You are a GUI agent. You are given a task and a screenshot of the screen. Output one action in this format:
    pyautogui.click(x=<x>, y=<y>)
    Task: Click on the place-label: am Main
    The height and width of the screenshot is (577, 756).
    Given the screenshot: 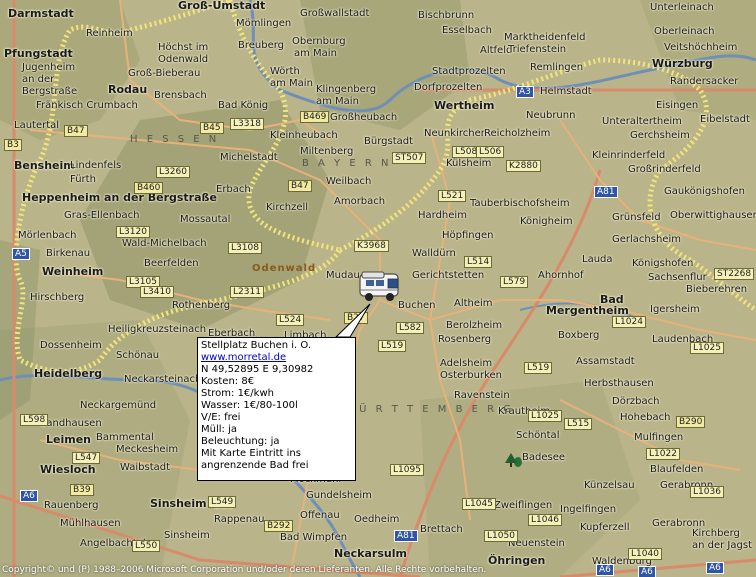 What is the action you would take?
    pyautogui.click(x=291, y=83)
    